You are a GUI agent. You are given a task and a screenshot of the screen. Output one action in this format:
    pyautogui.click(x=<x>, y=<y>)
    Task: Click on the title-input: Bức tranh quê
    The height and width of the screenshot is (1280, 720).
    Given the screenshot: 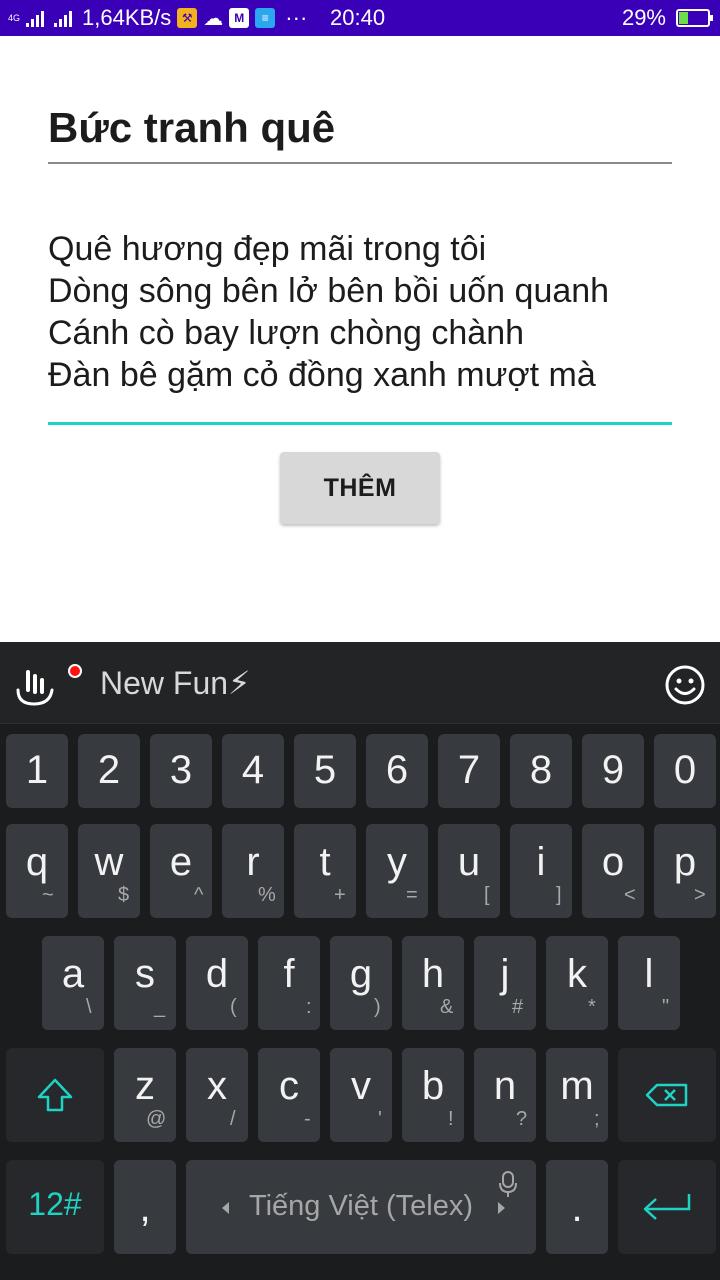 What is the action you would take?
    pyautogui.click(x=191, y=128)
    